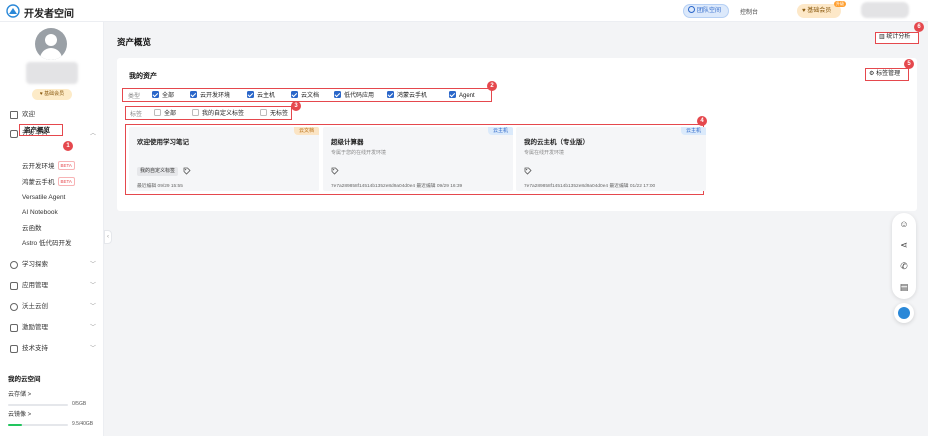 Image resolution: width=928 pixels, height=436 pixels. Describe the element at coordinates (904, 287) in the screenshot. I see `document-icon: ▤` at that location.